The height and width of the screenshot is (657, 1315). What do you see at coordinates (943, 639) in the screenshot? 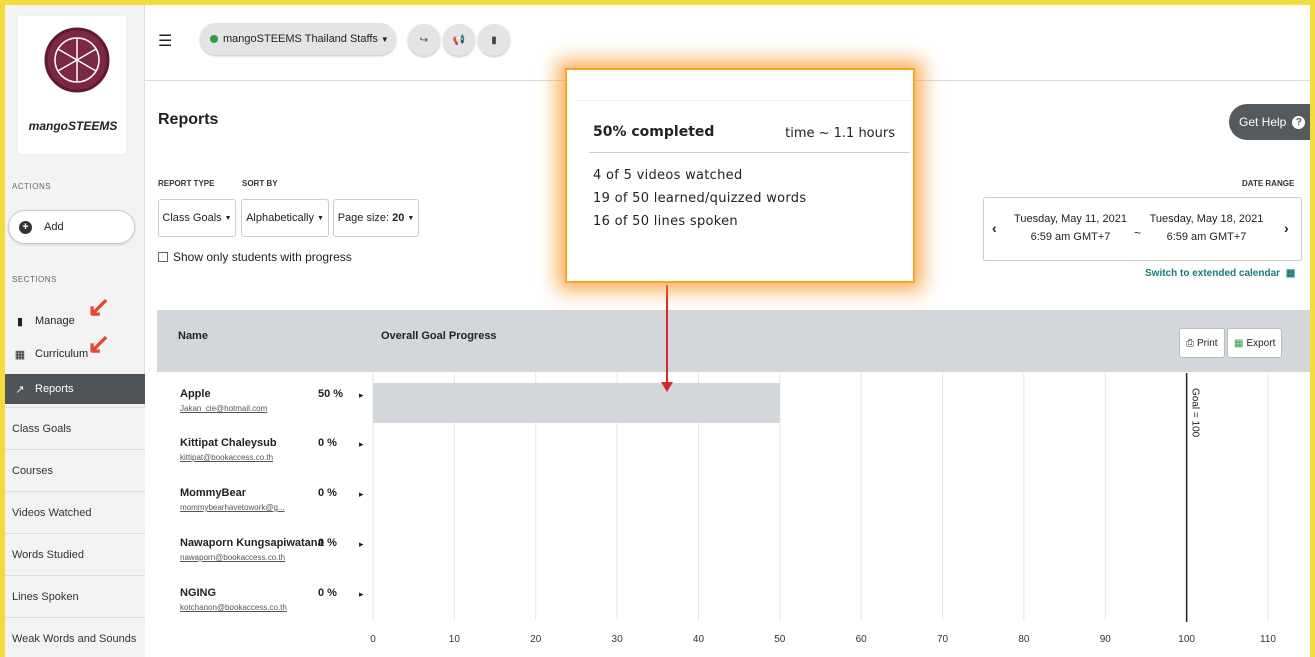
I see `x-tick-label: 70` at bounding box center [943, 639].